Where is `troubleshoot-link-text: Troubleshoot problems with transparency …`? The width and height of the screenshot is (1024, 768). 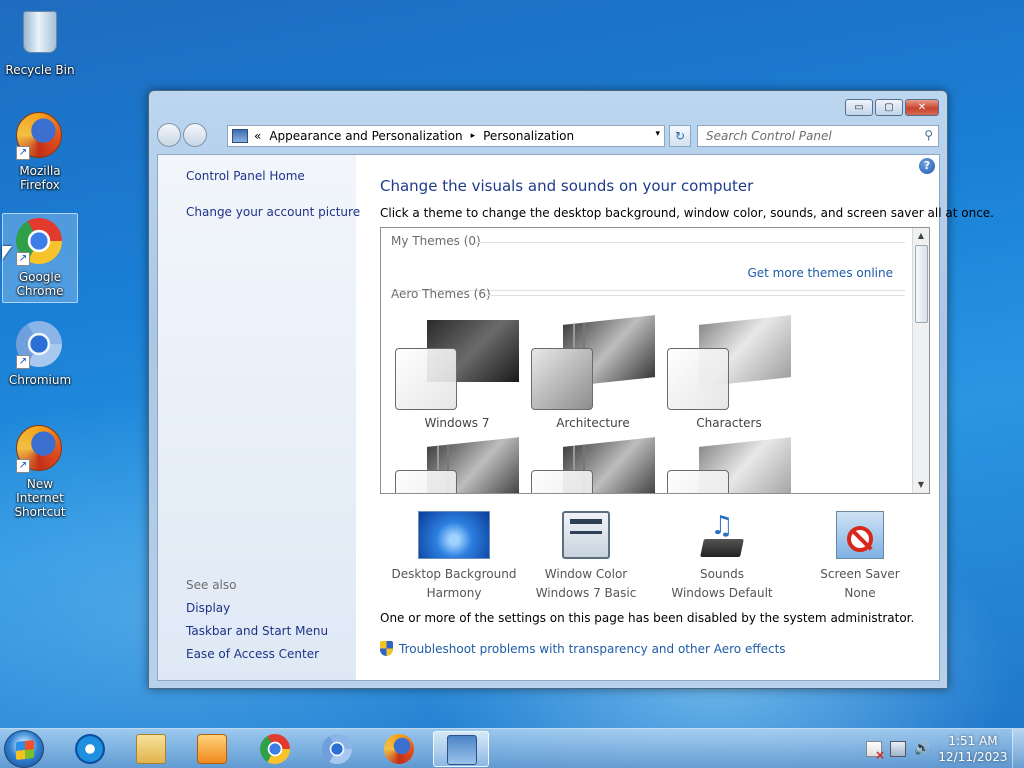
troubleshoot-link-text: Troubleshoot problems with transparency … is located at coordinates (592, 649).